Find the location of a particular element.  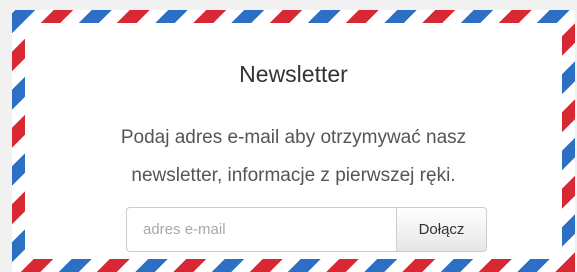

email-input is located at coordinates (261, 229).